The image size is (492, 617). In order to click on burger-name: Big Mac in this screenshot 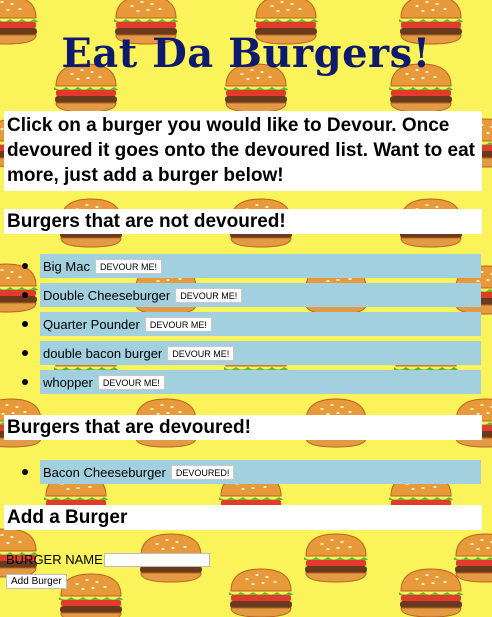, I will do `click(66, 266)`.